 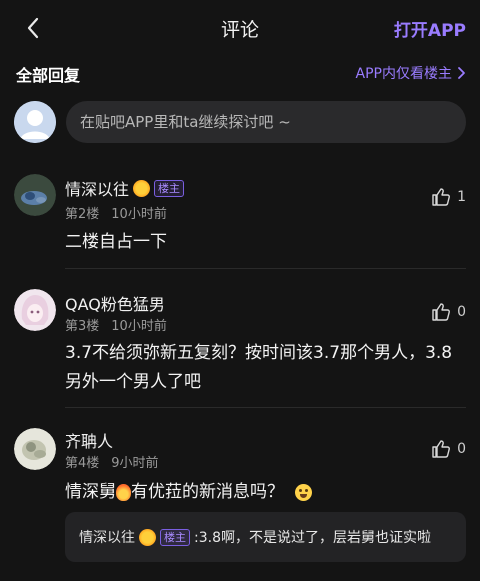 I want to click on default-avatar-icon, so click(x=35, y=122).